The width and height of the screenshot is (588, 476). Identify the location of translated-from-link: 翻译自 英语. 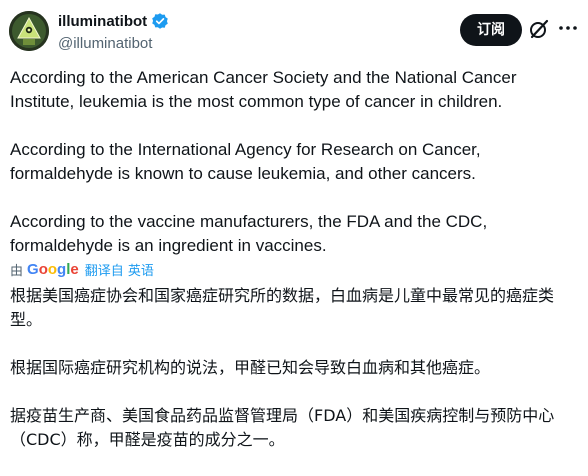
(119, 269).